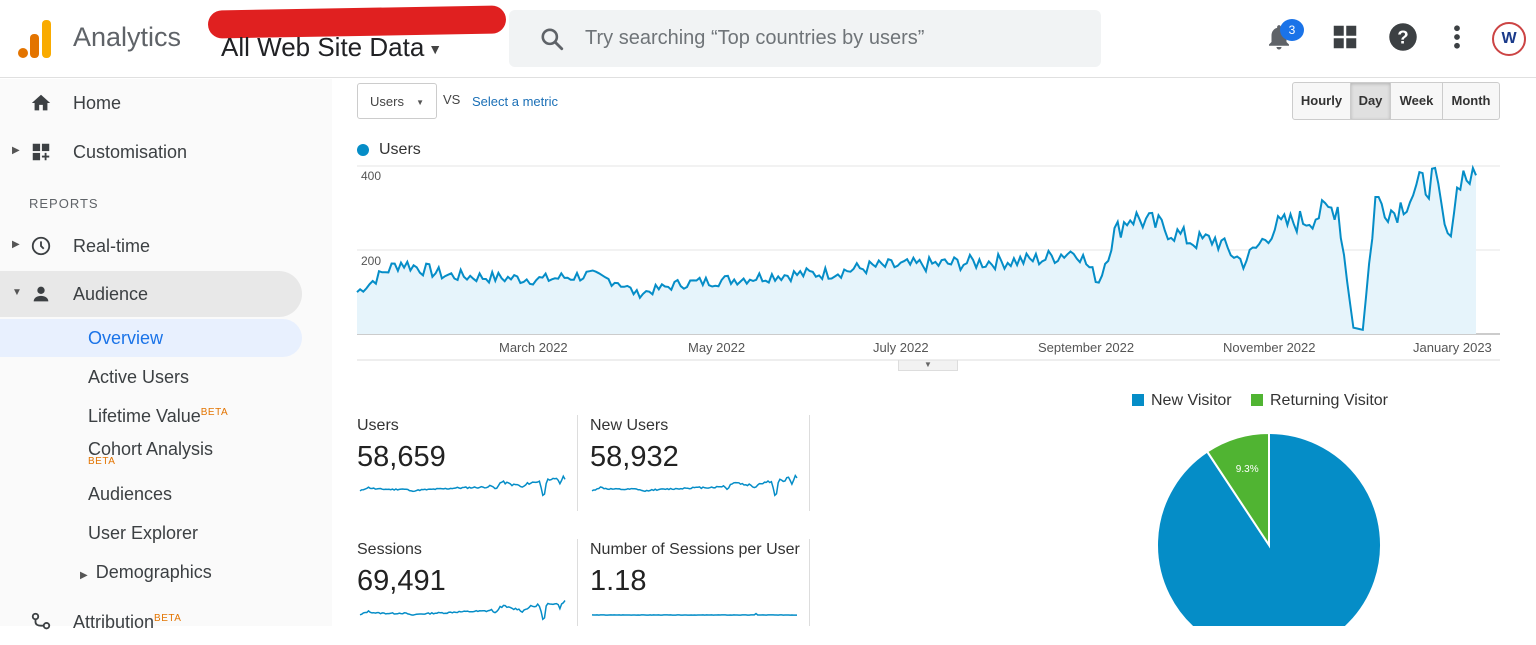  What do you see at coordinates (1257, 400) in the screenshot?
I see `legend-swatch-returning-visitor` at bounding box center [1257, 400].